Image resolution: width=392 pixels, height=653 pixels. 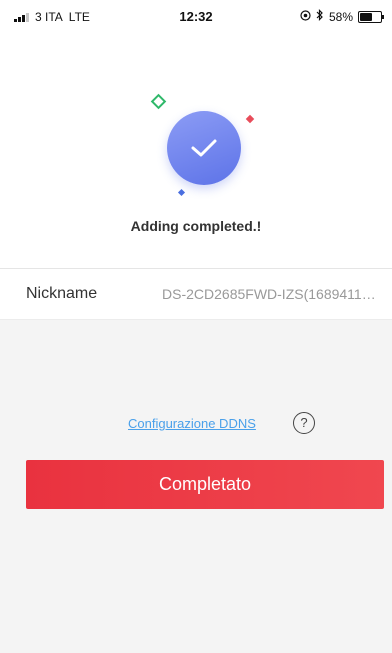 What do you see at coordinates (205, 484) in the screenshot?
I see `complete-button: Completato` at bounding box center [205, 484].